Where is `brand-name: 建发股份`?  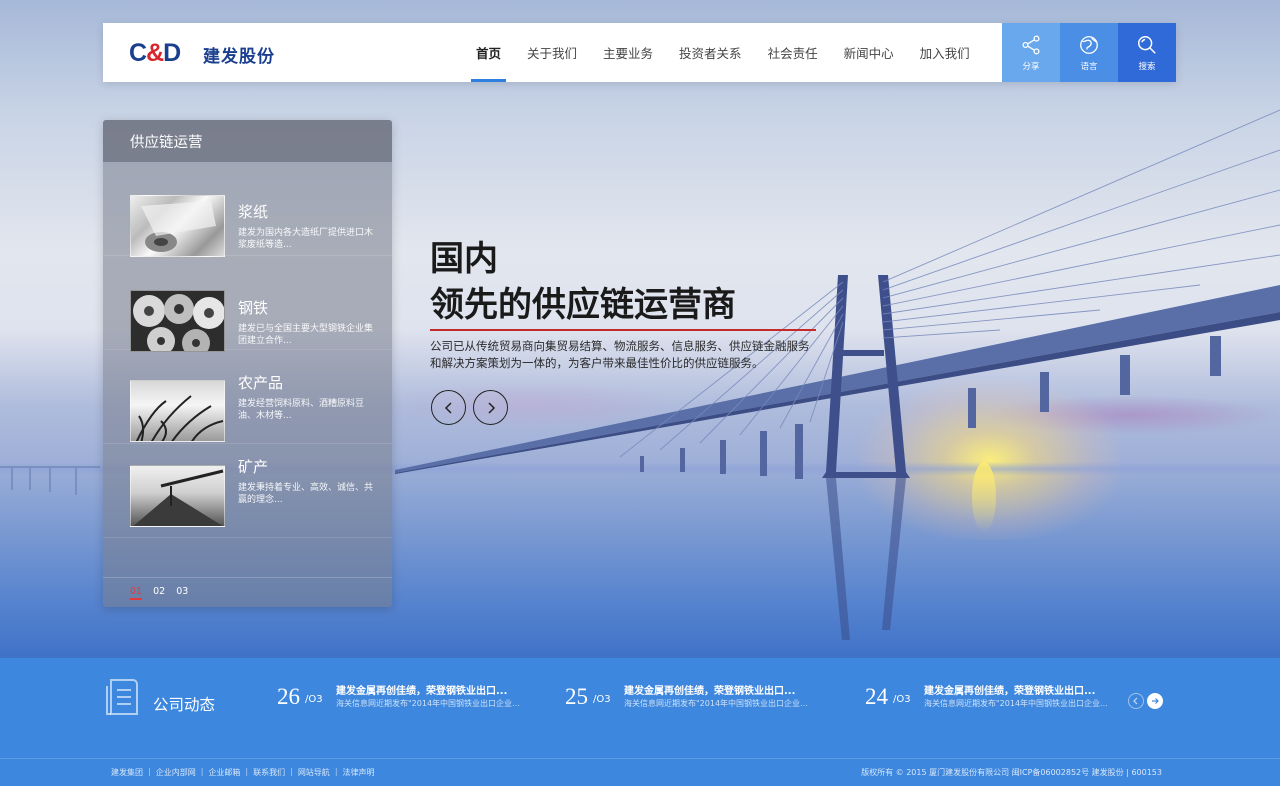
brand-name: 建发股份 is located at coordinates (239, 57).